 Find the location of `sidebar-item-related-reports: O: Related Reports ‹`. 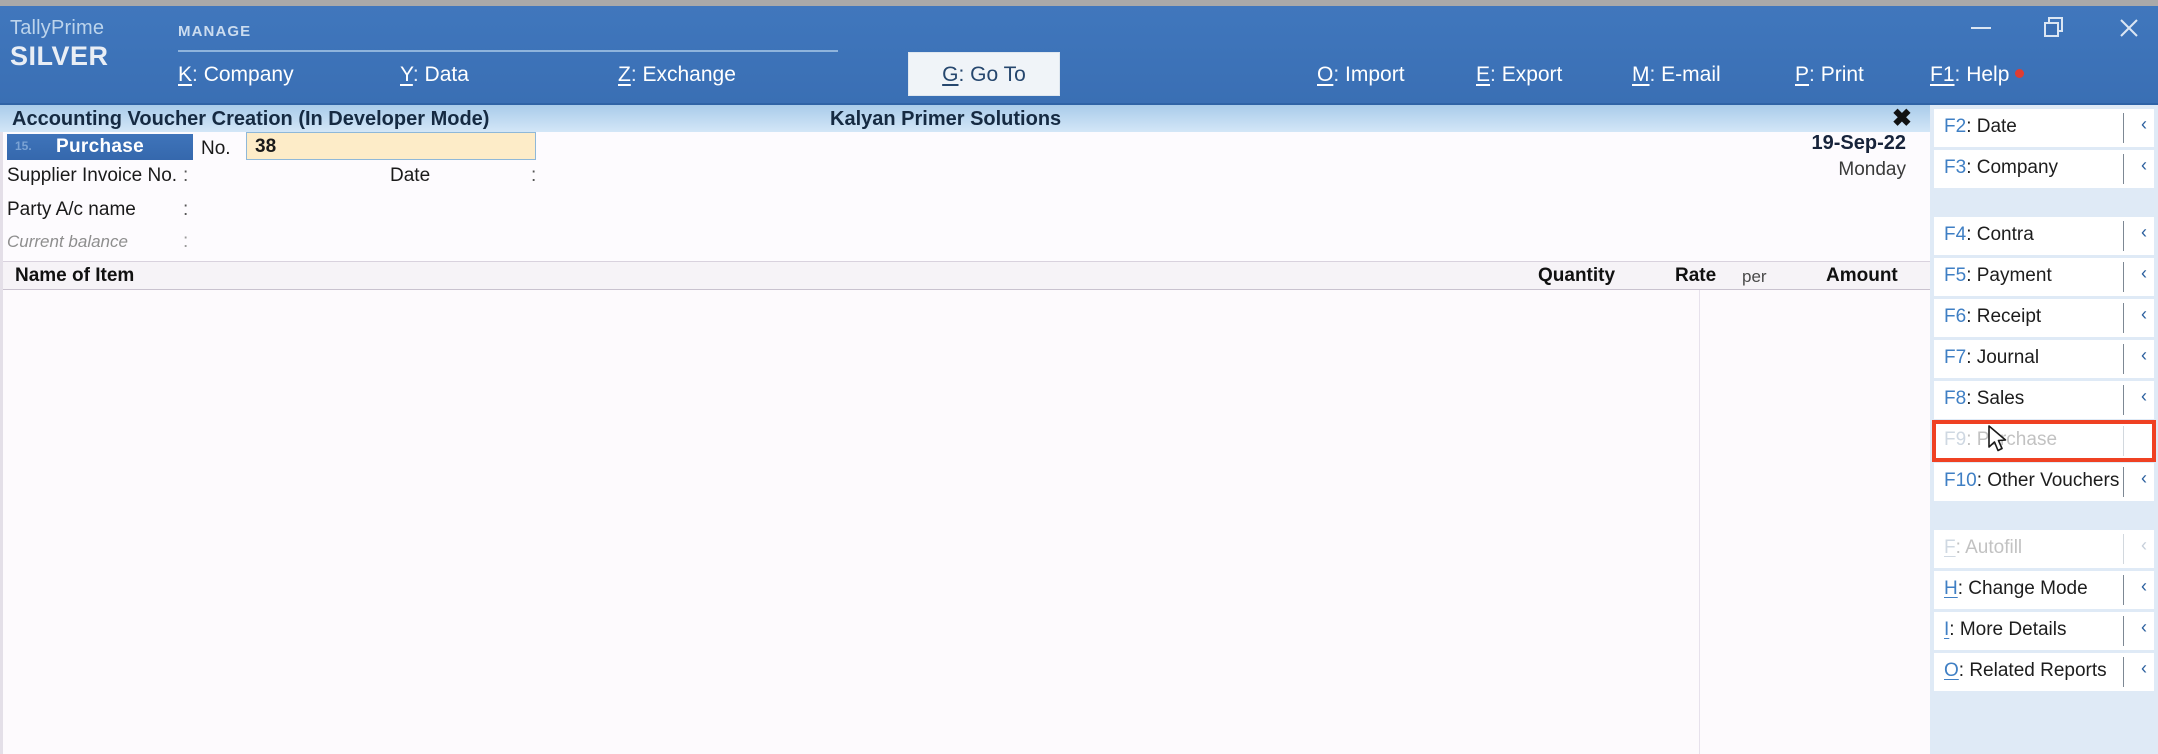

sidebar-item-related-reports: O: Related Reports ‹ is located at coordinates (2044, 672).